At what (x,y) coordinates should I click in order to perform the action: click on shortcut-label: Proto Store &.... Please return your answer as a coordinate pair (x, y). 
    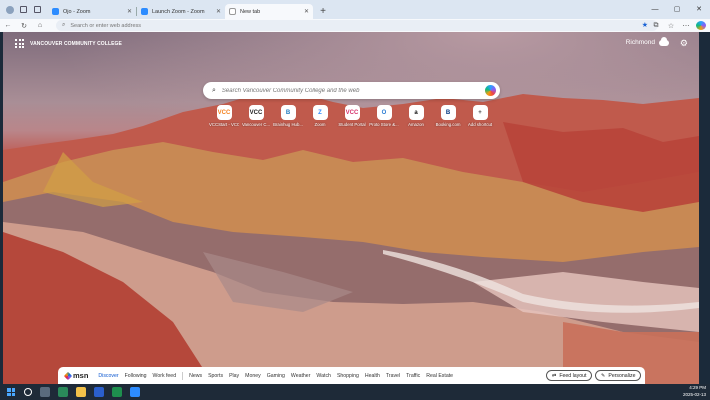
    Looking at the image, I should click on (384, 124).